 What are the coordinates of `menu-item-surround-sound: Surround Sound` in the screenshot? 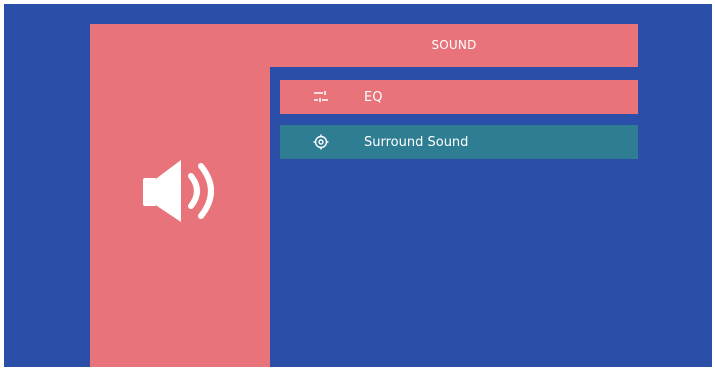 It's located at (459, 142).